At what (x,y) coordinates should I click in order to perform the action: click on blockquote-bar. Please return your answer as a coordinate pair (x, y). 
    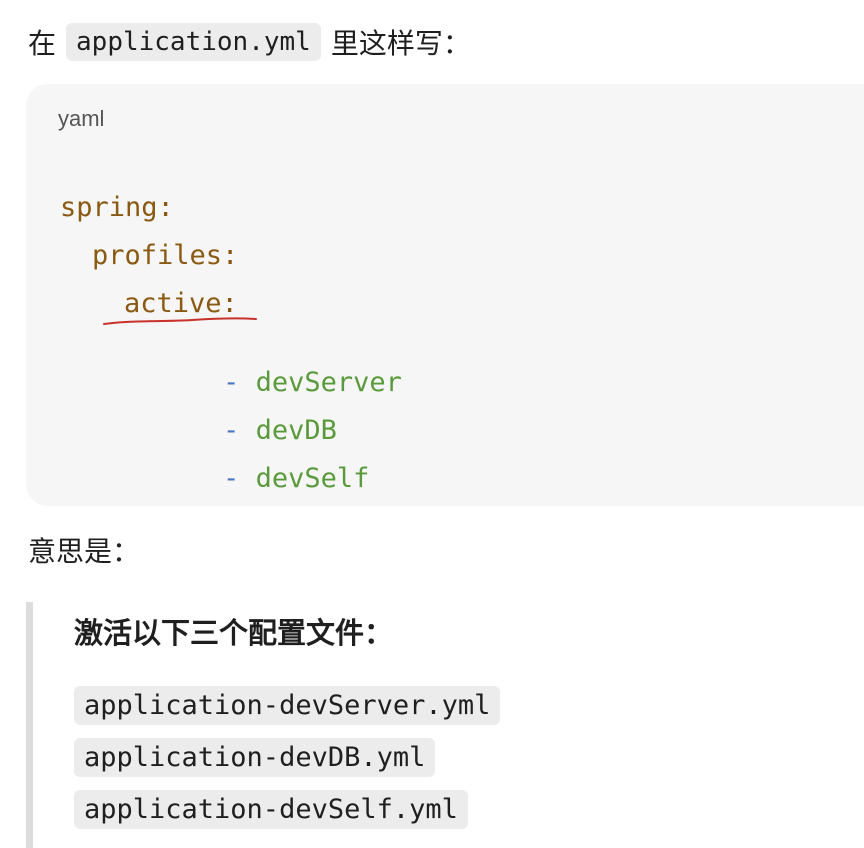
    Looking at the image, I should click on (29, 725).